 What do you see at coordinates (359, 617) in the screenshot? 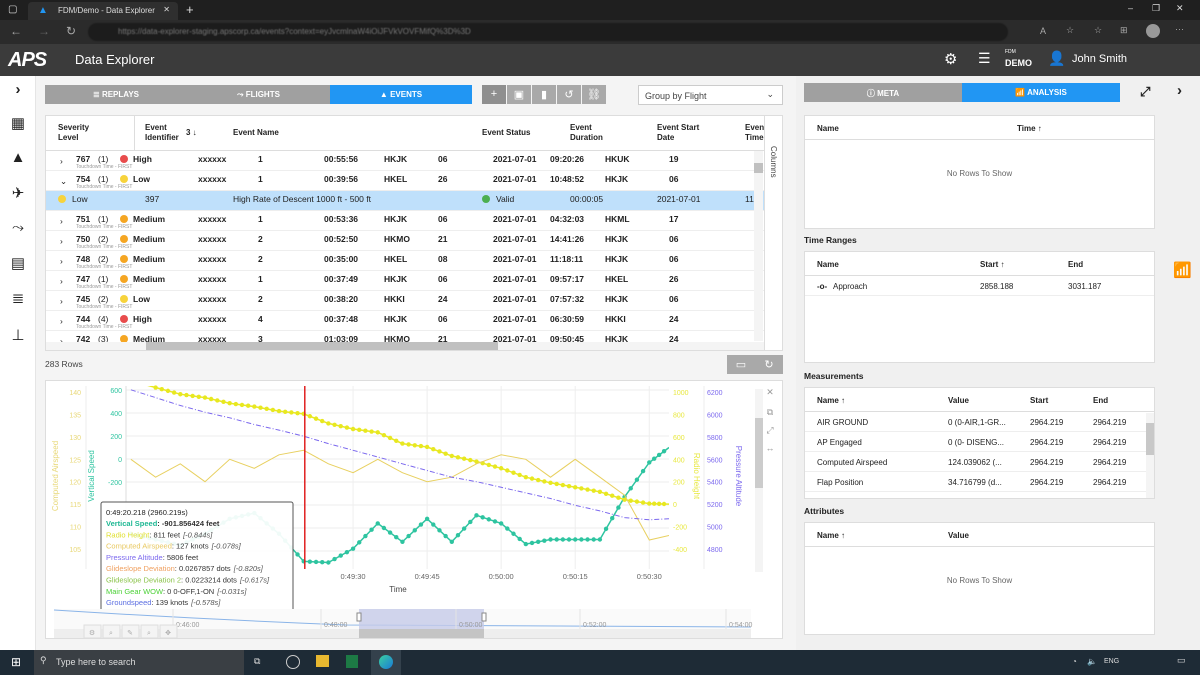
I see `navigator-handle-left` at bounding box center [359, 617].